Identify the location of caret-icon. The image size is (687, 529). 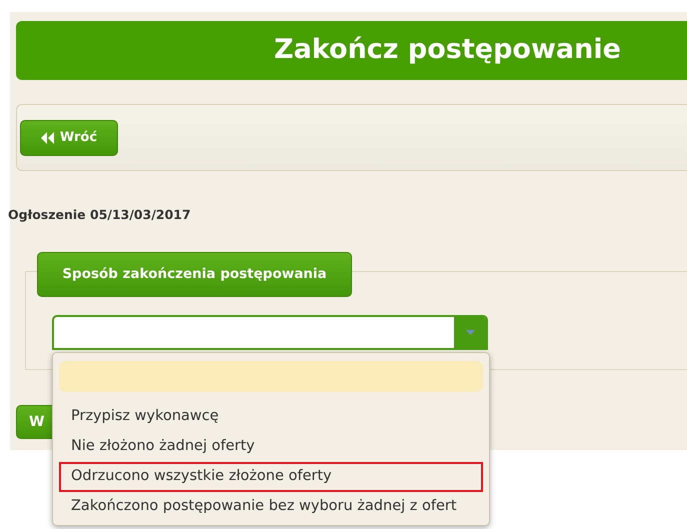
(470, 332).